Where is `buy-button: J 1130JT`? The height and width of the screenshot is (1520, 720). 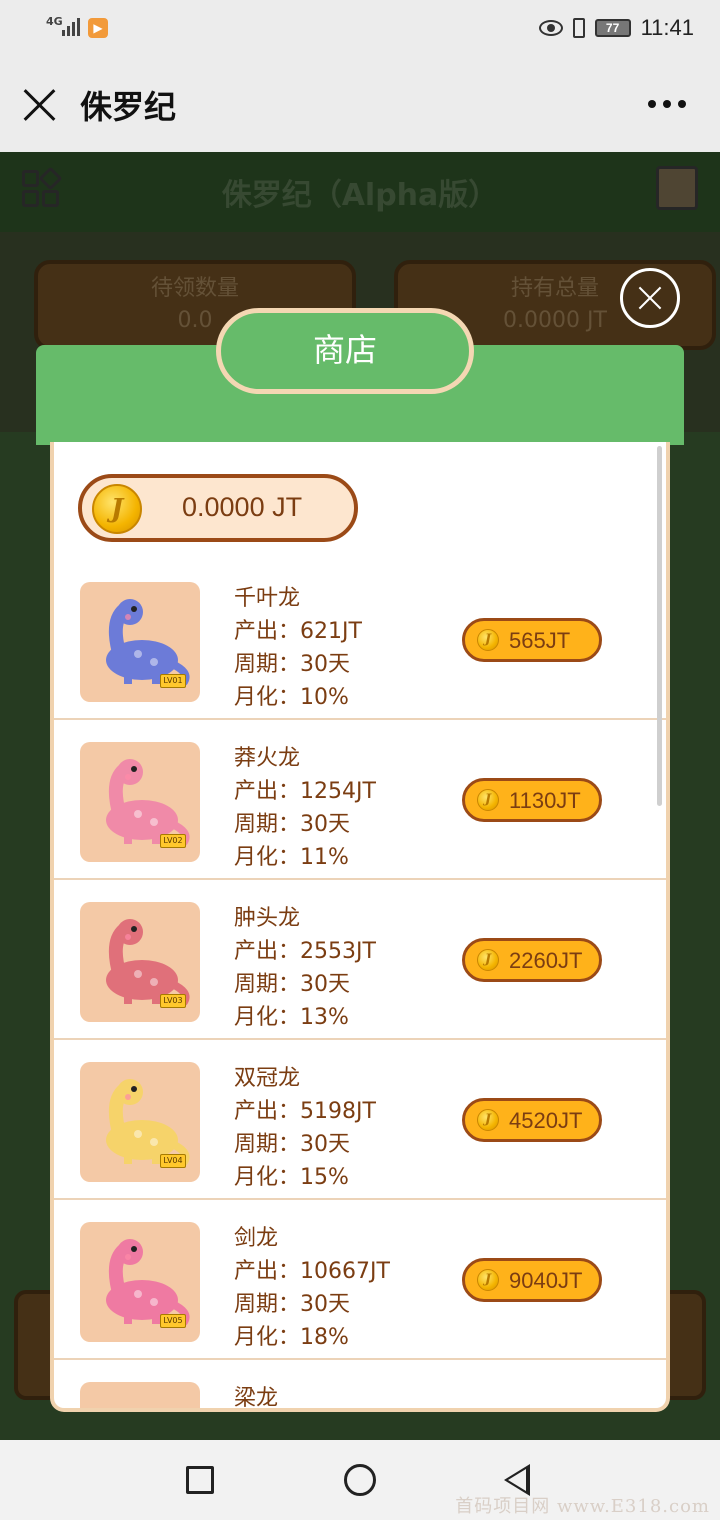
buy-button: J 1130JT is located at coordinates (532, 800).